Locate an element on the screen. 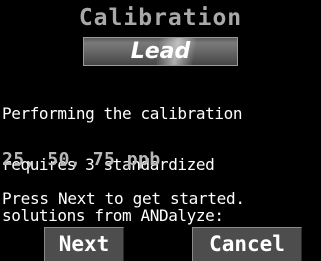 This screenshot has height=261, width=321. message-line: solutions from ANDalyze: is located at coordinates (113, 215).